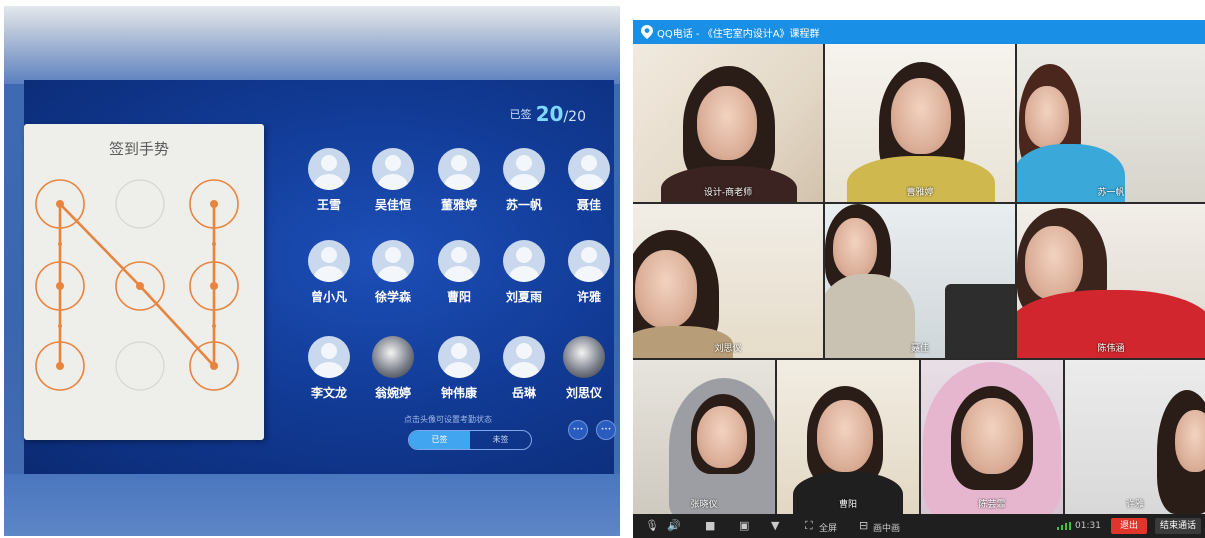 The height and width of the screenshot is (538, 1205). Describe the element at coordinates (744, 526) in the screenshot. I see `screen-share-icon: ▣` at that location.